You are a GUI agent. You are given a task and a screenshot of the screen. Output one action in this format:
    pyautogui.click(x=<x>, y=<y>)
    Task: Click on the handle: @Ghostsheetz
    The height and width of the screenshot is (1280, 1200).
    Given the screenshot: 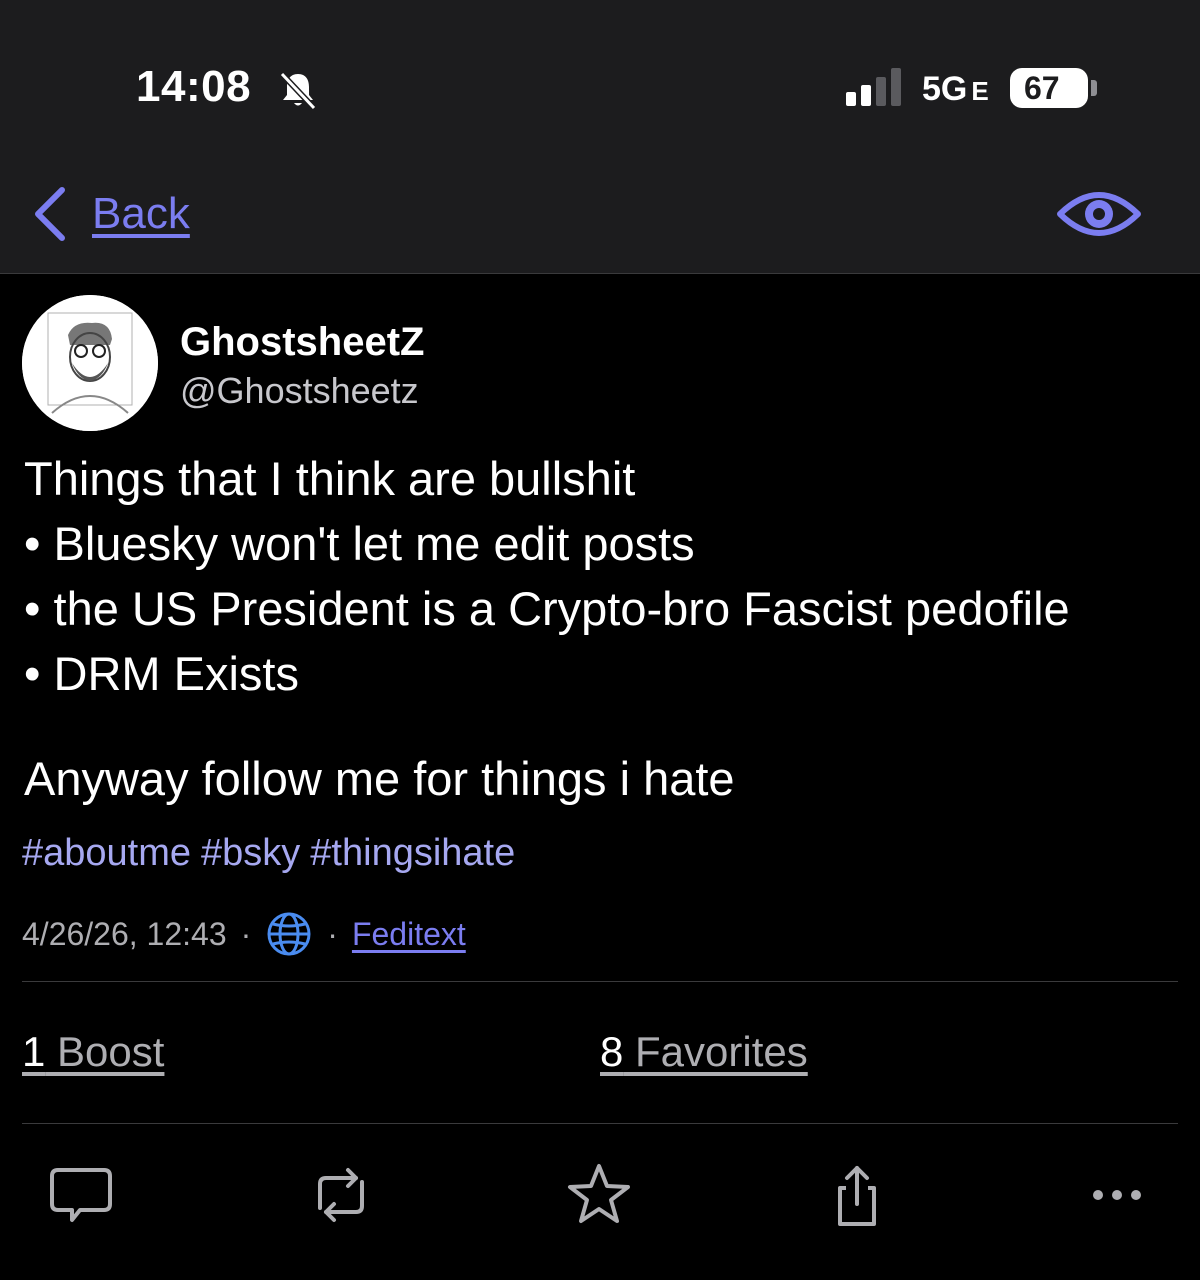 What is the action you would take?
    pyautogui.click(x=299, y=391)
    